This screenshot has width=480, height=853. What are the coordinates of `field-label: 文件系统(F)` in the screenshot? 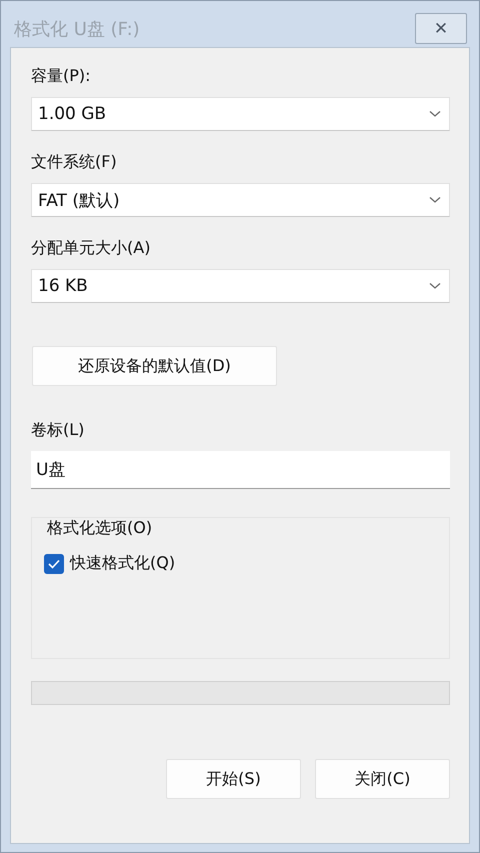 It's located at (74, 162).